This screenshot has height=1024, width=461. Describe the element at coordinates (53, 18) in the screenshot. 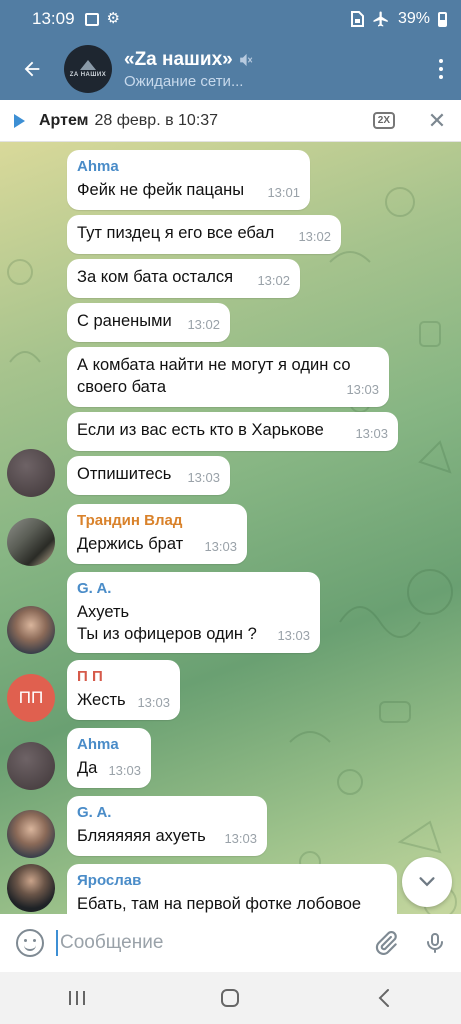

I see `status-time: 13:09` at that location.